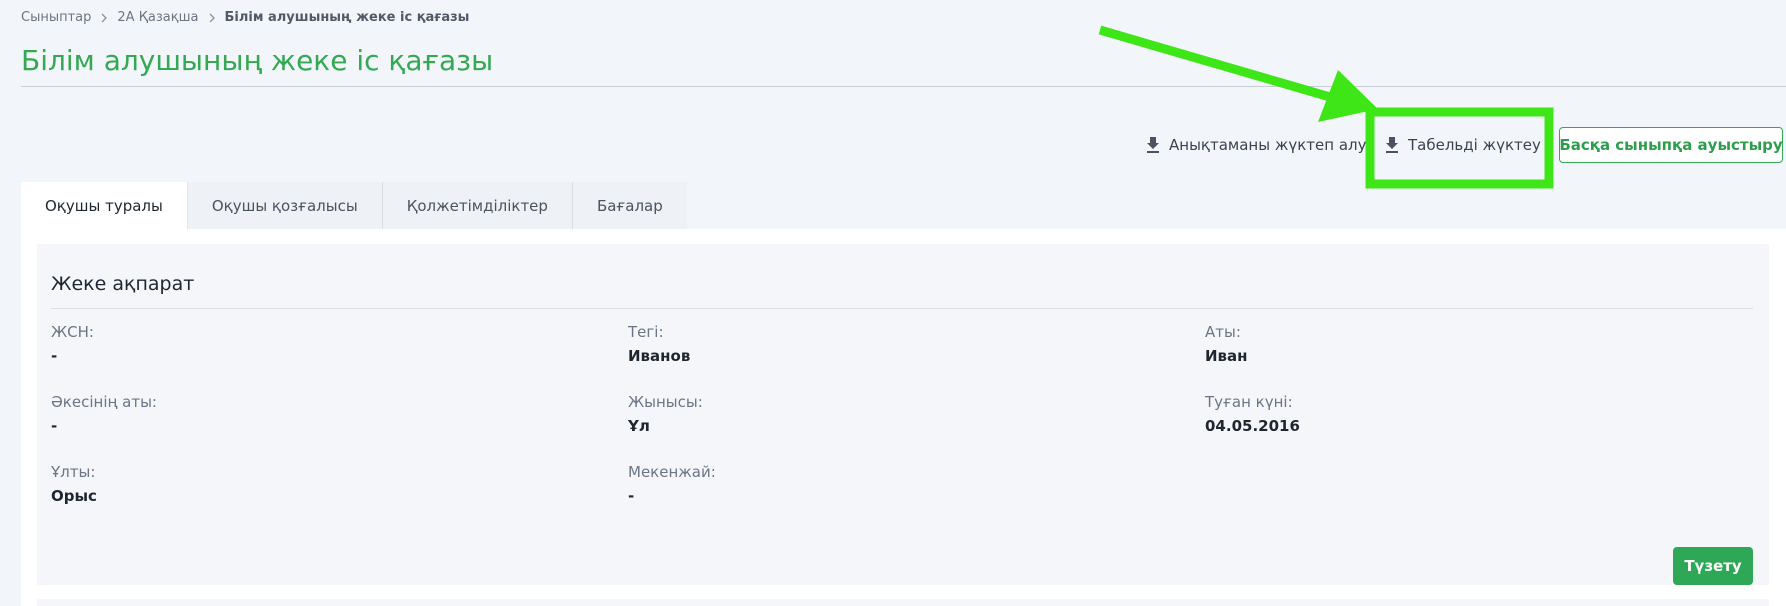  Describe the element at coordinates (903, 602) in the screenshot. I see `next-card` at that location.